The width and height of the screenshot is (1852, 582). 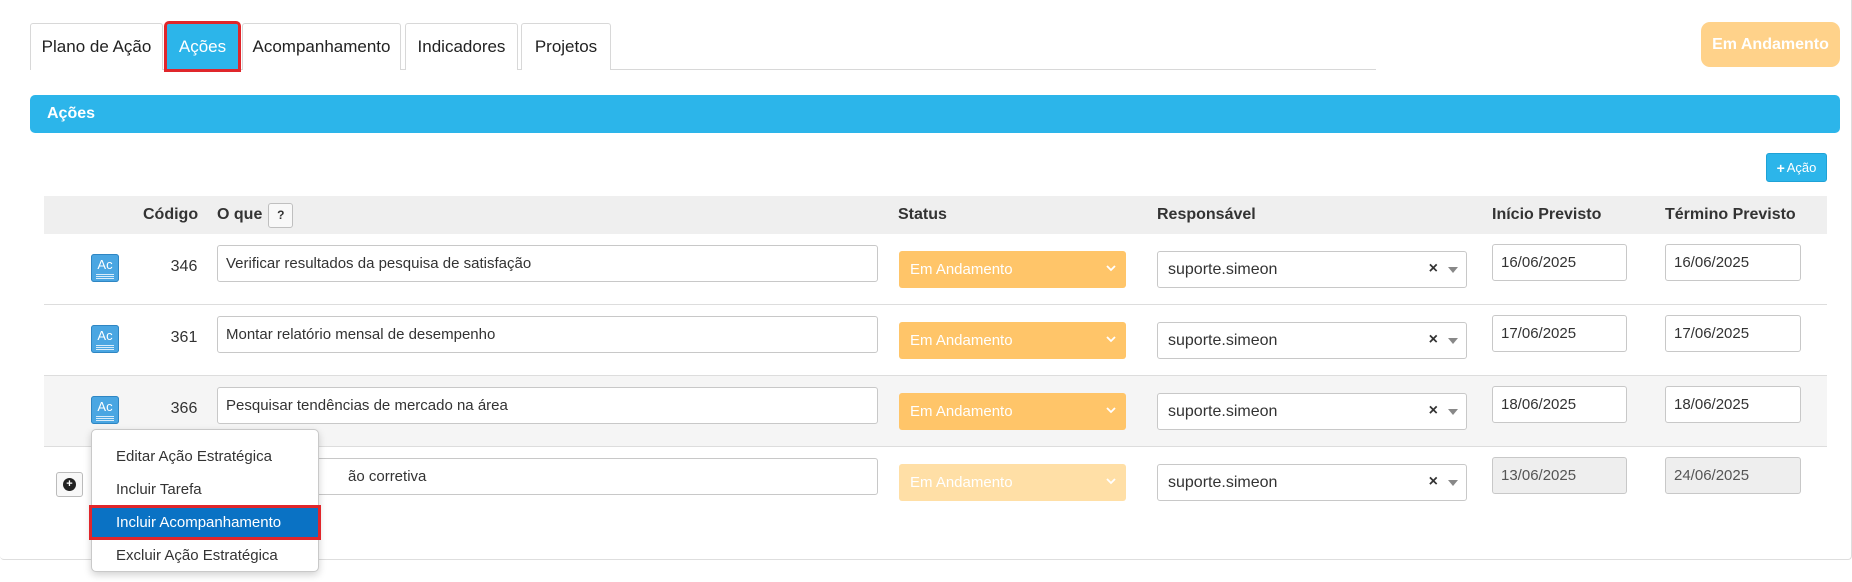 I want to click on plus-icon: +, so click(x=1780, y=167).